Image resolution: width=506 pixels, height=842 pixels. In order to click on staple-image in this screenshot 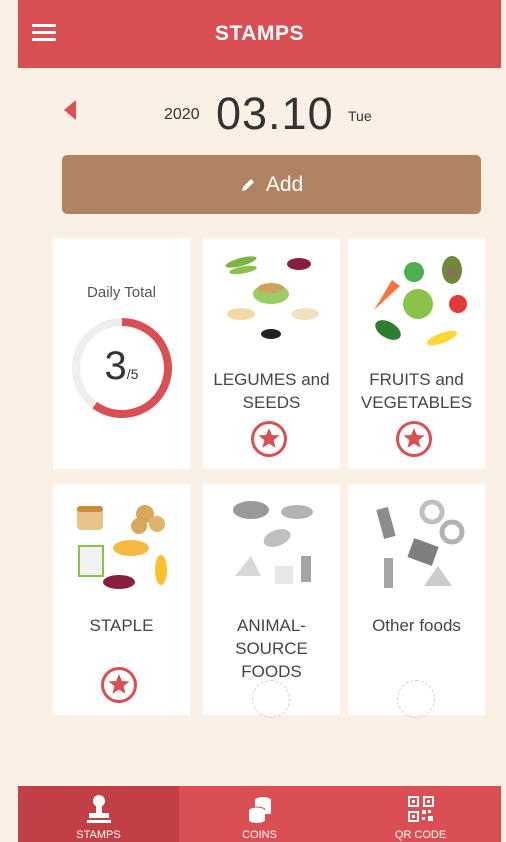, I will do `click(122, 547)`.